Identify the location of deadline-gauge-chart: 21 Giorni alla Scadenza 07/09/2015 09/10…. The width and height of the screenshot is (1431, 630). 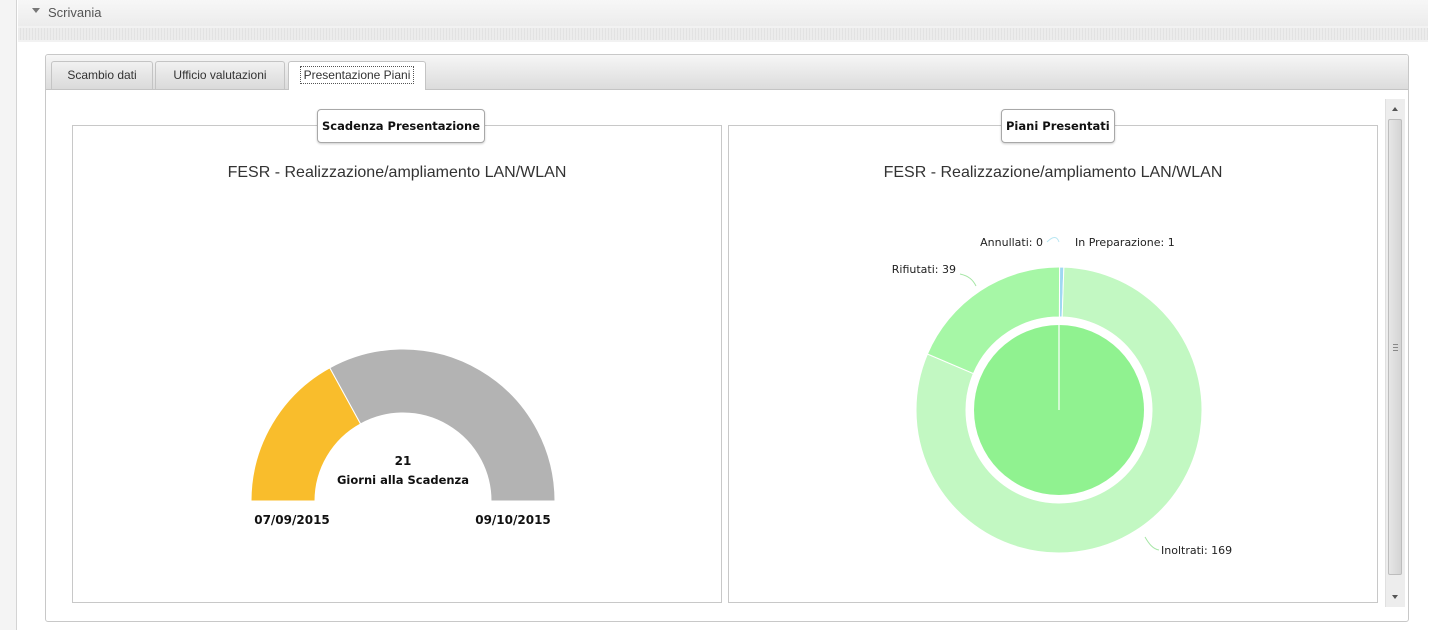
(403, 437).